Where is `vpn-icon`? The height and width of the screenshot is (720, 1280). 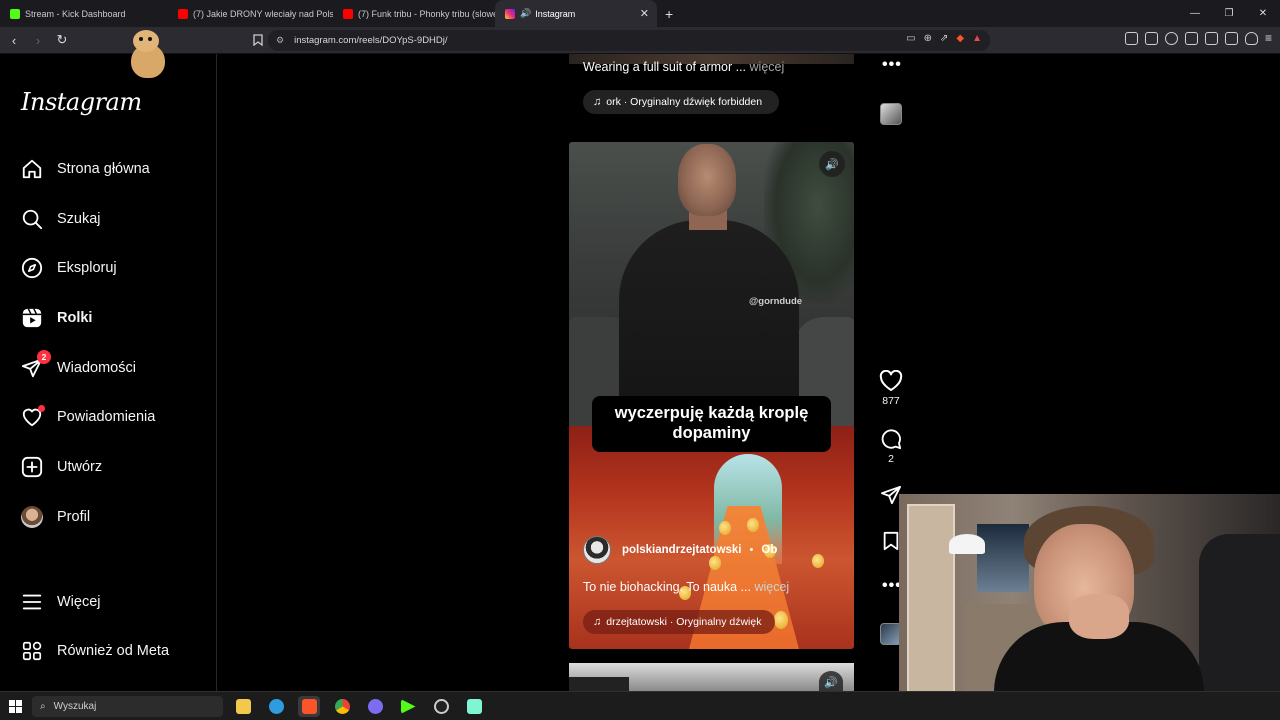
vpn-icon is located at coordinates (1211, 38).